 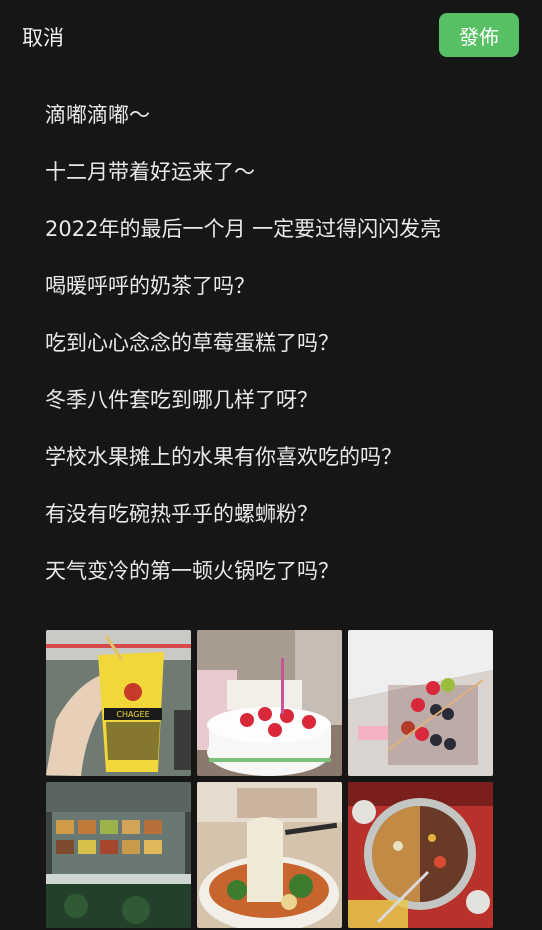 What do you see at coordinates (269, 855) in the screenshot?
I see `noodle-bowl-photo` at bounding box center [269, 855].